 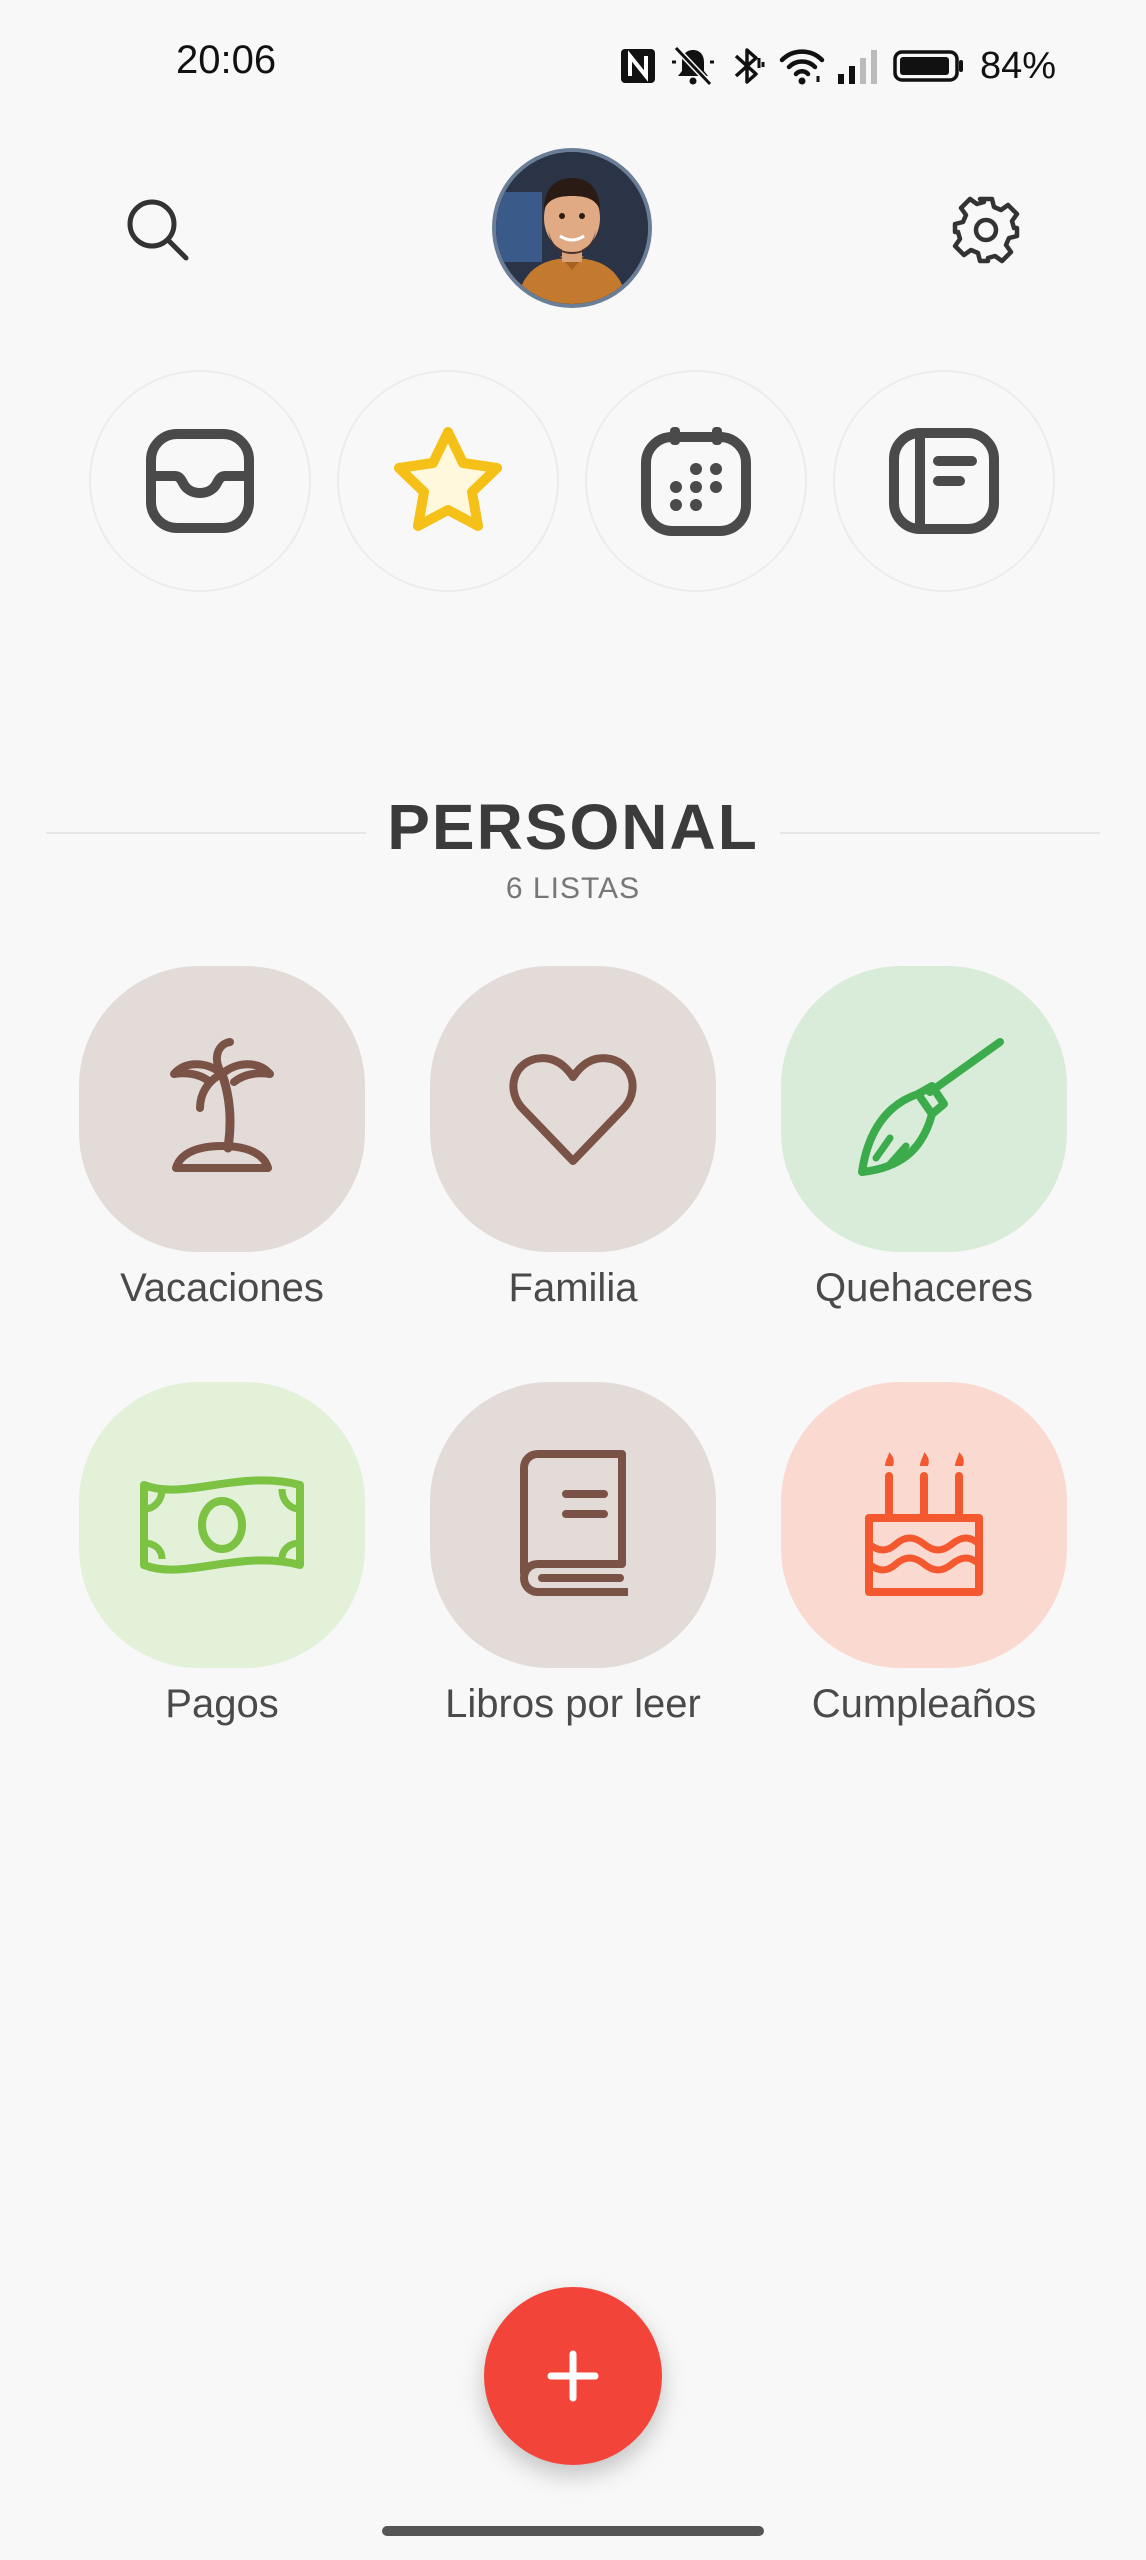 I want to click on list-label: Quehaceres, so click(x=924, y=1288).